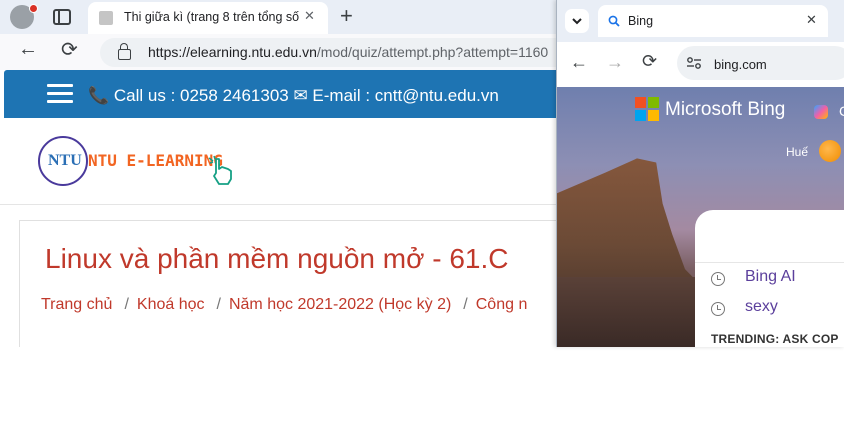 Image resolution: width=844 pixels, height=440 pixels. I want to click on menu-icon, so click(60, 94).